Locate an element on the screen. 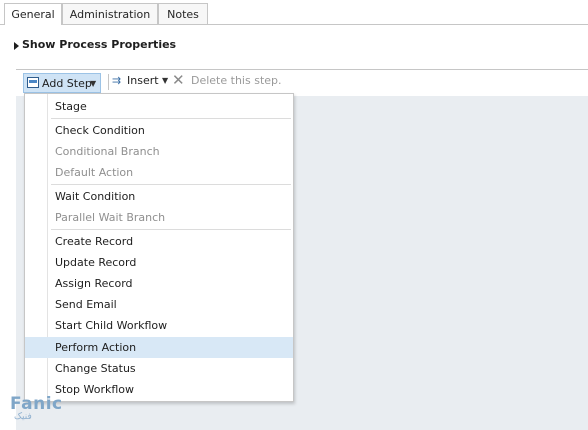 This screenshot has height=430, width=588. menu-item-perform-action: Perform Action is located at coordinates (159, 347).